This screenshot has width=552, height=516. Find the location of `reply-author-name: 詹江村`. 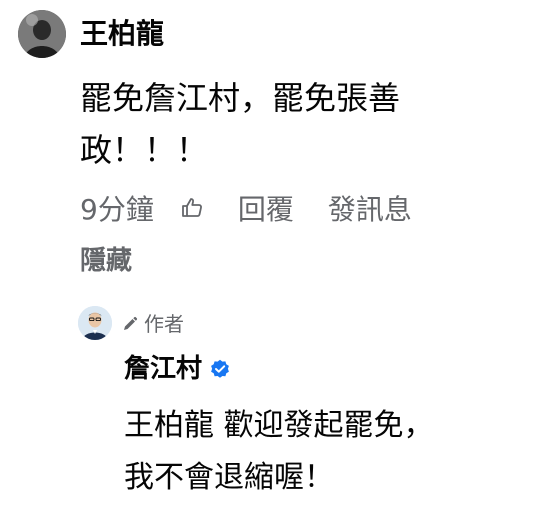

reply-author-name: 詹江村 is located at coordinates (163, 369).